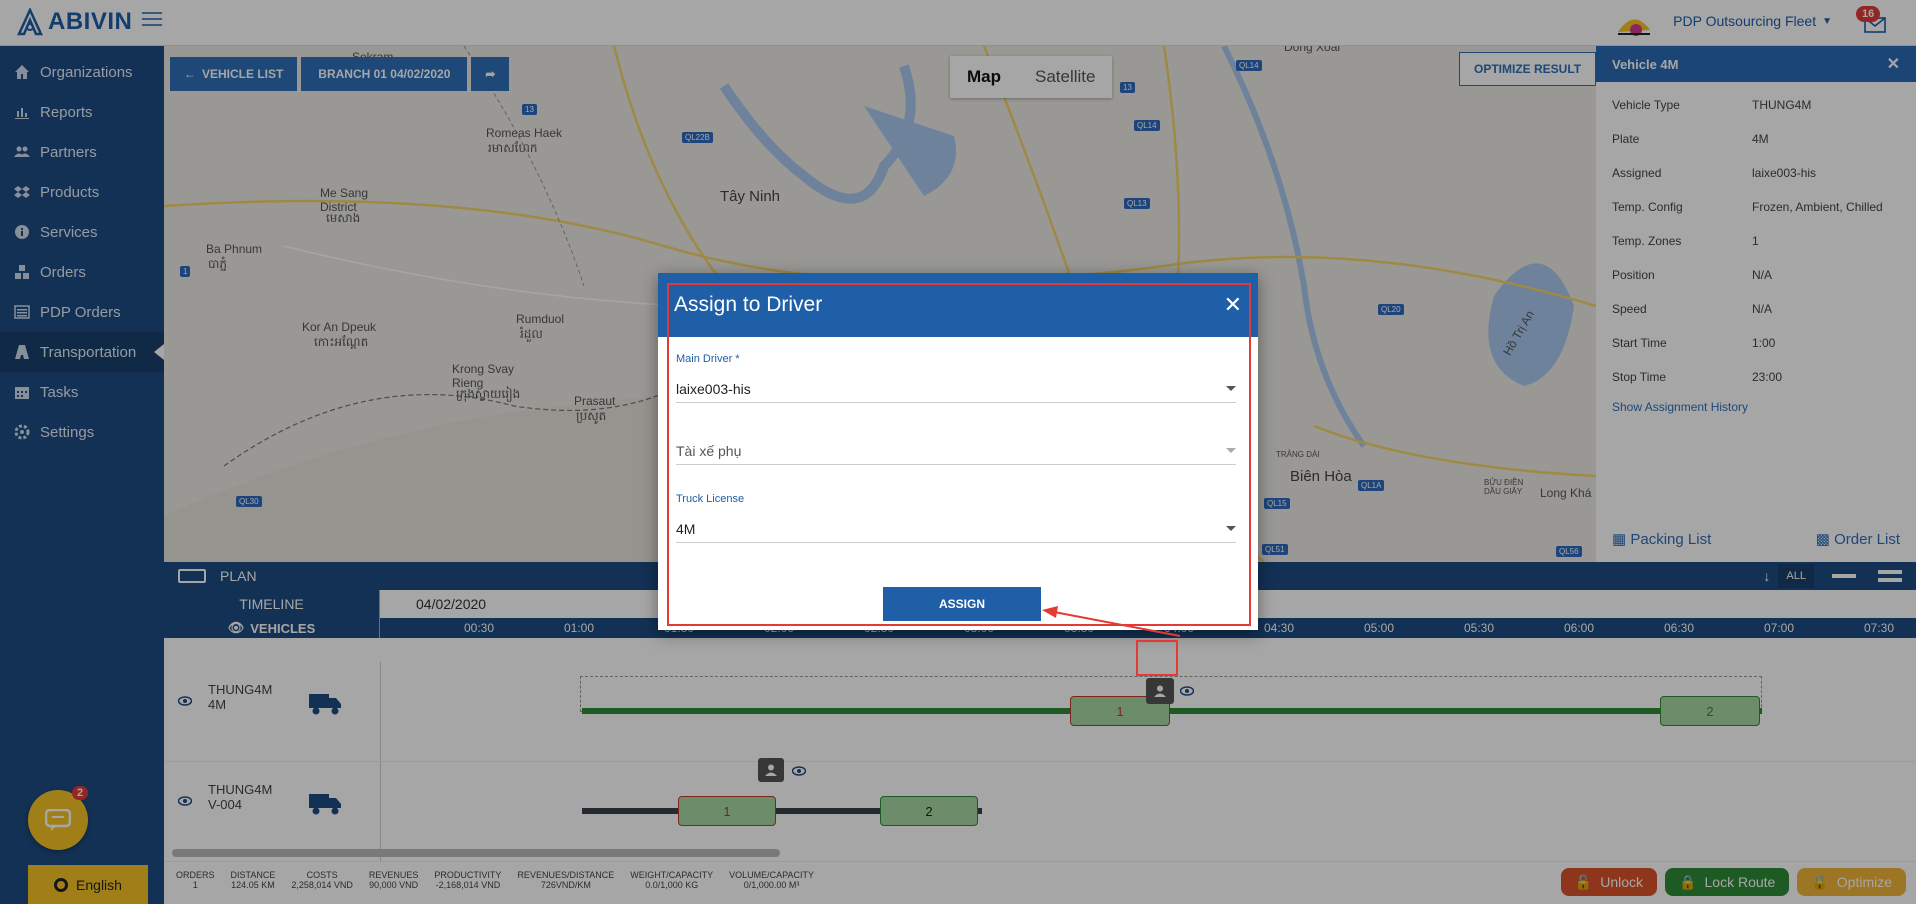 This screenshot has height=904, width=1916. What do you see at coordinates (1111, 621) in the screenshot?
I see `annotation-arrow` at bounding box center [1111, 621].